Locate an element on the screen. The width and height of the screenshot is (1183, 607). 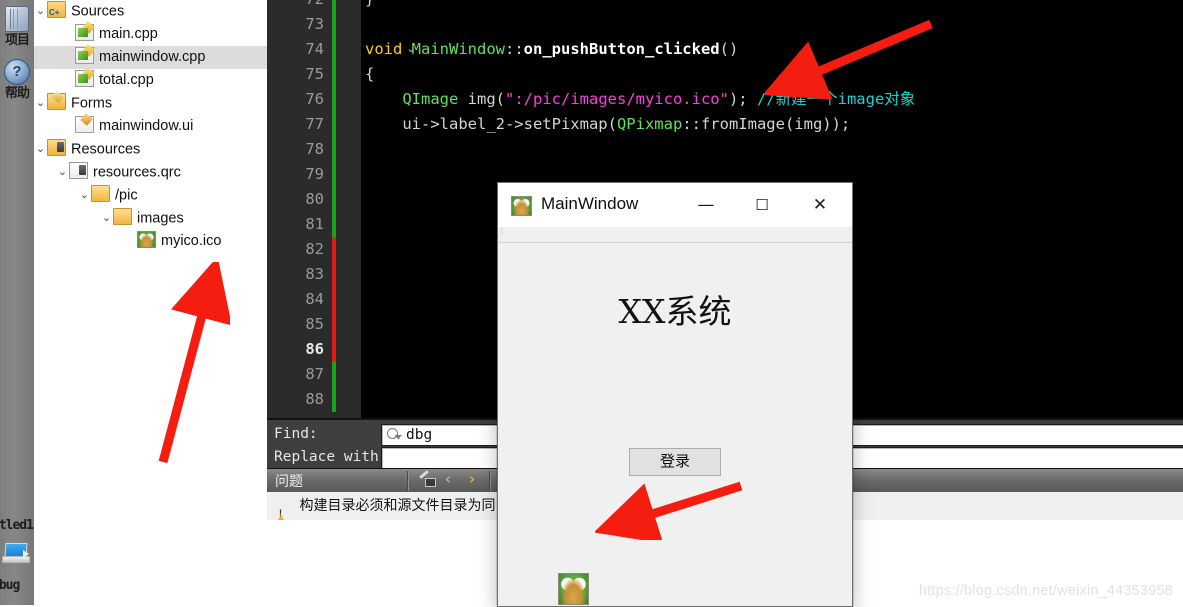
issue-row: 构建目录必须和源文件目录为同 is located at coordinates (381, 510).